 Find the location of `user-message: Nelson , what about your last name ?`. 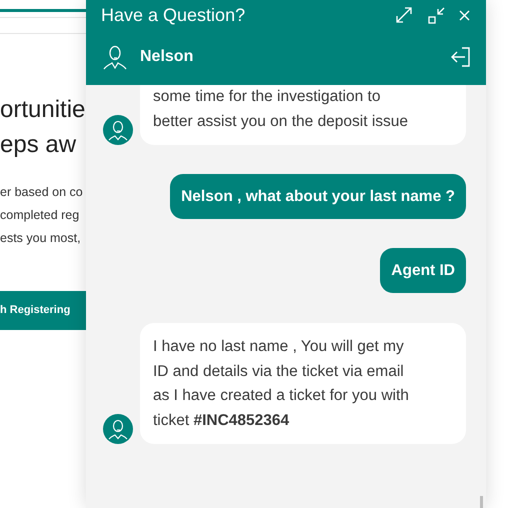

user-message: Nelson , what about your last name ? is located at coordinates (318, 196).